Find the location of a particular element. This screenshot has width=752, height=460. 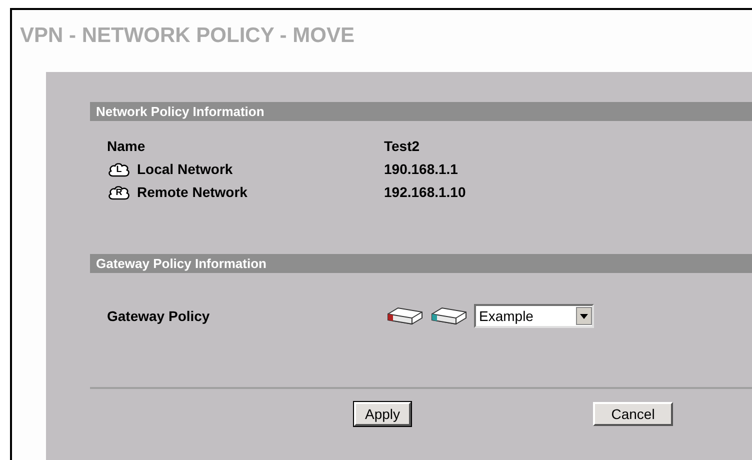

field-label: Gateway Policy is located at coordinates (158, 316).